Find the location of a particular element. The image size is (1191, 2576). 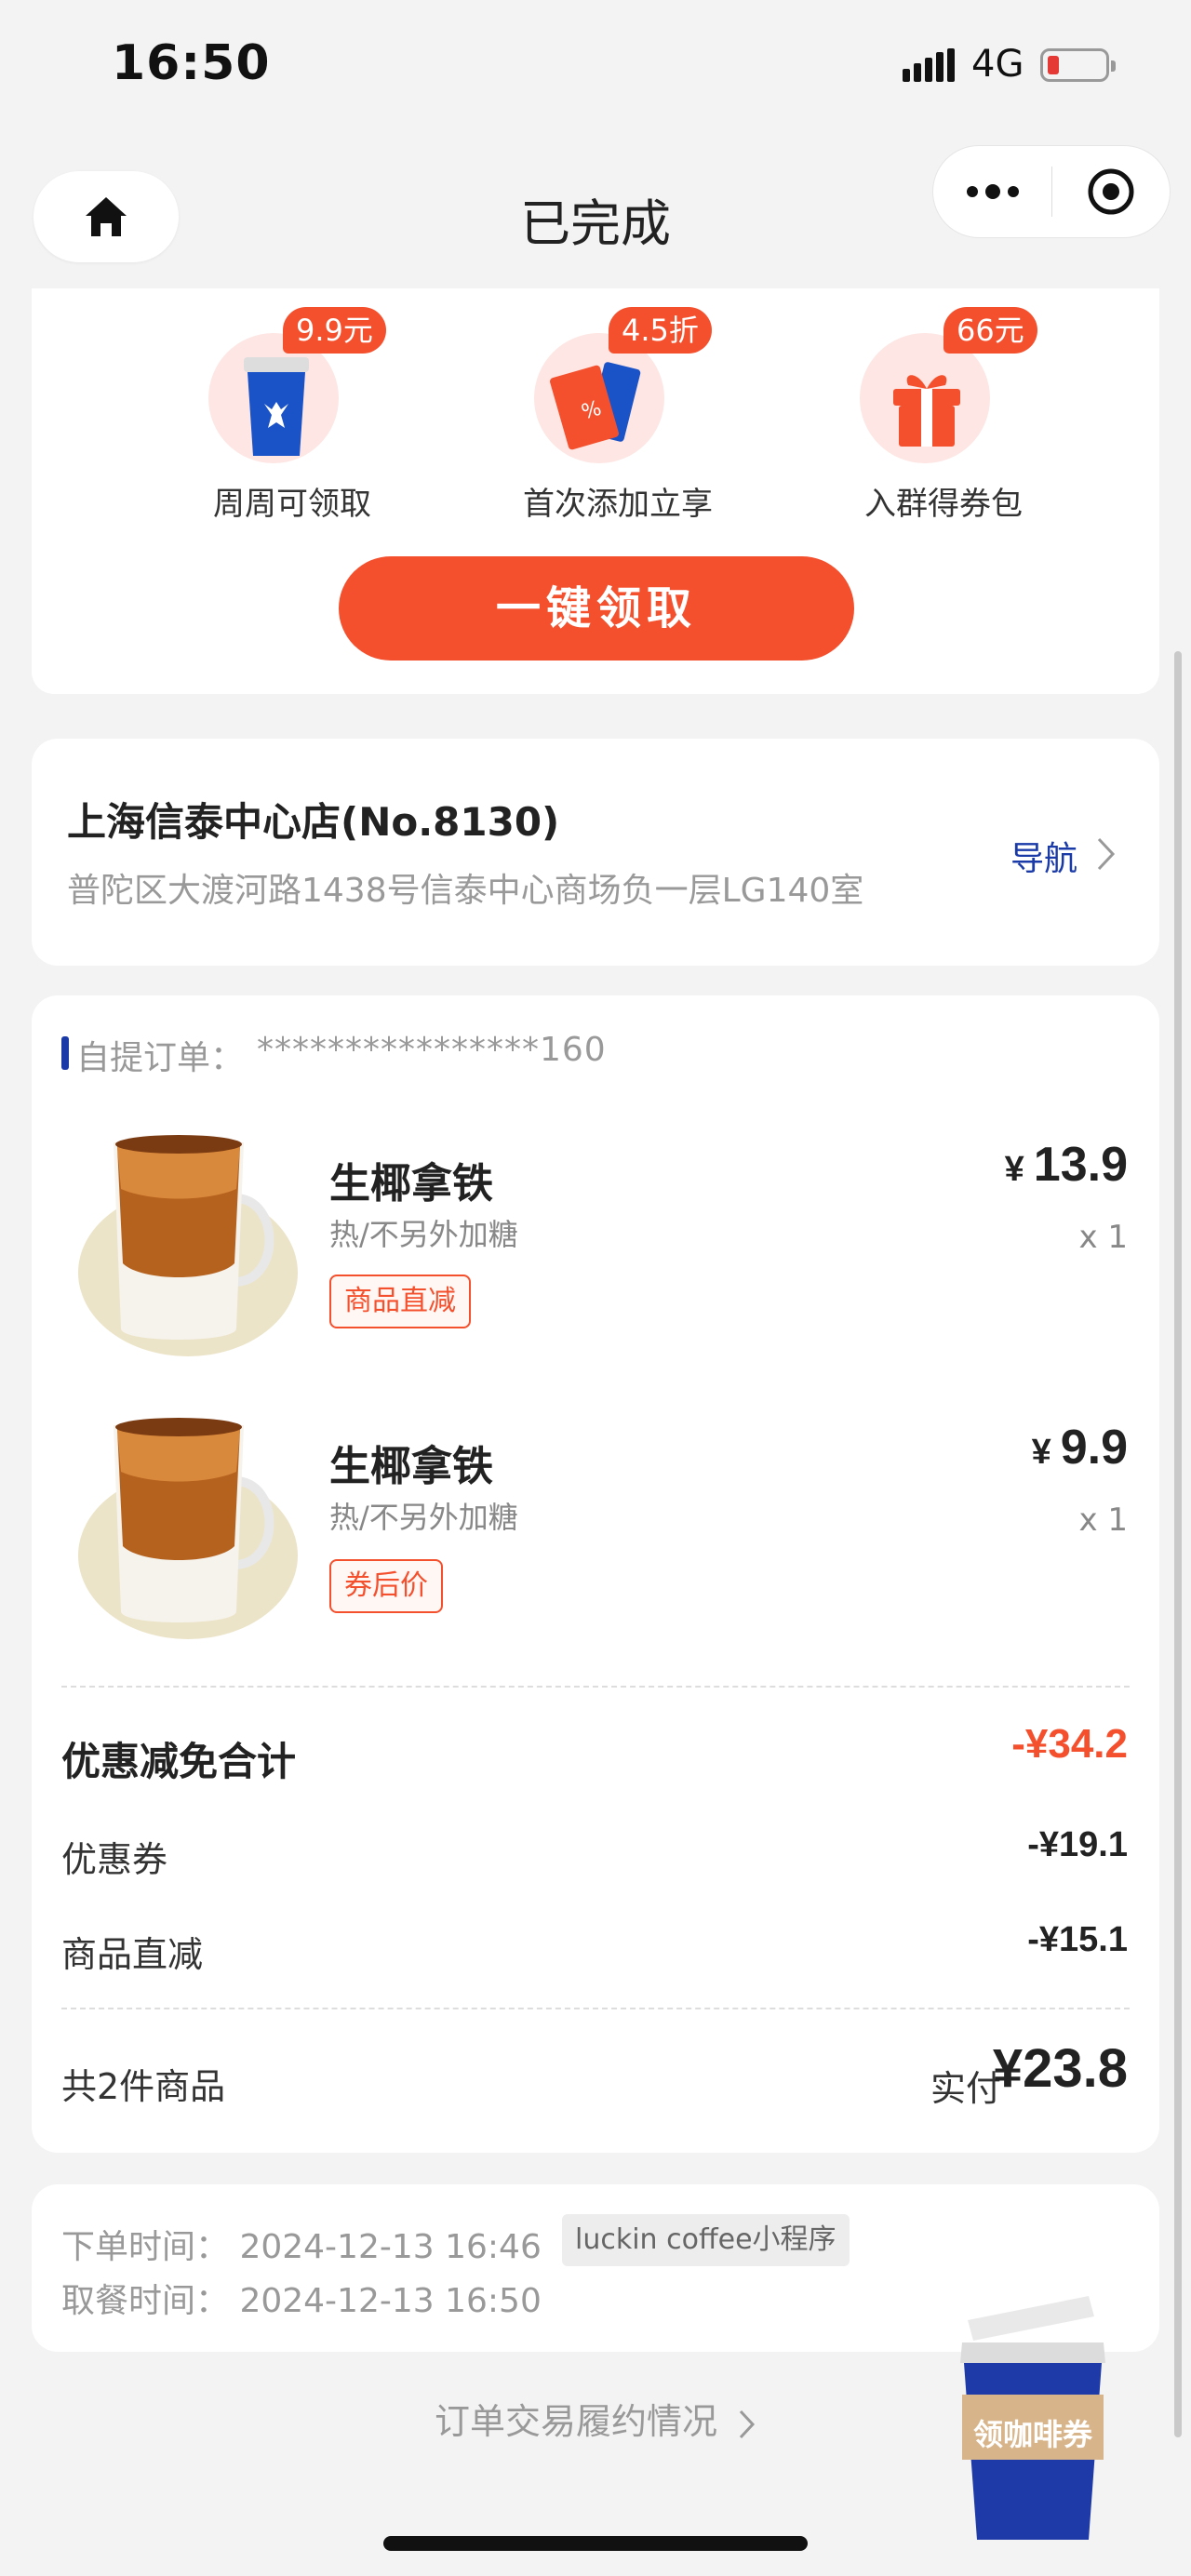

order-number: ****************160 is located at coordinates (432, 1050).